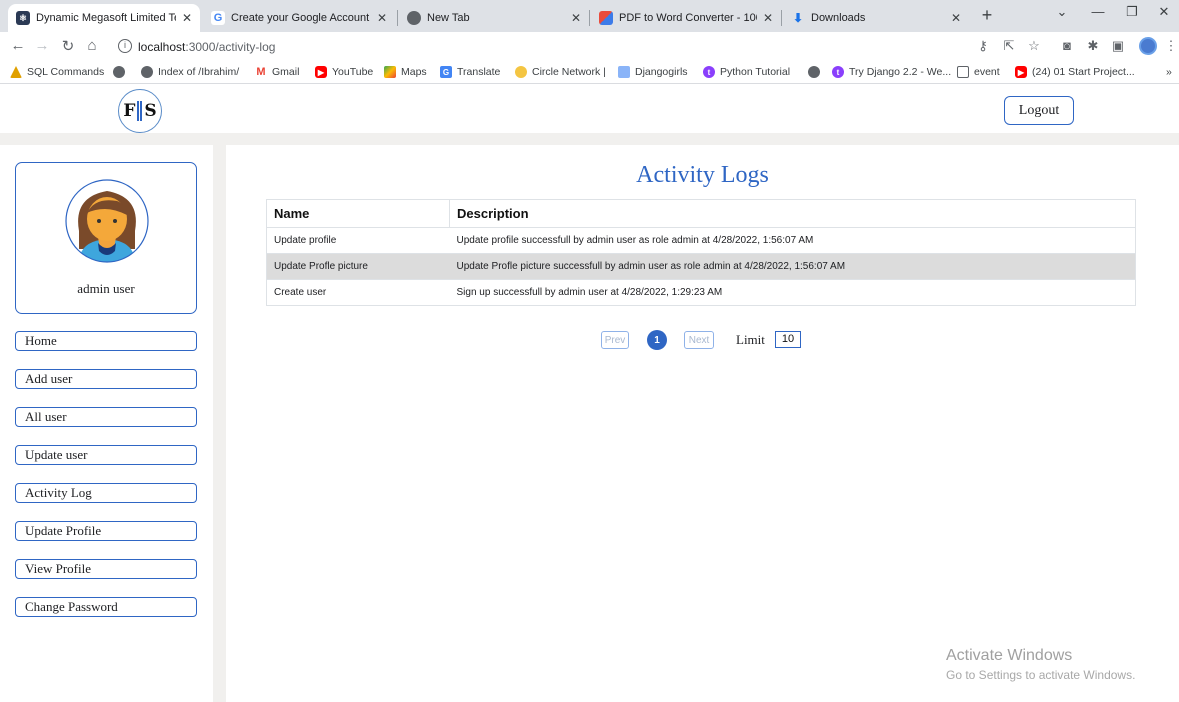 The image size is (1179, 702). I want to click on book-icon, so click(624, 72).